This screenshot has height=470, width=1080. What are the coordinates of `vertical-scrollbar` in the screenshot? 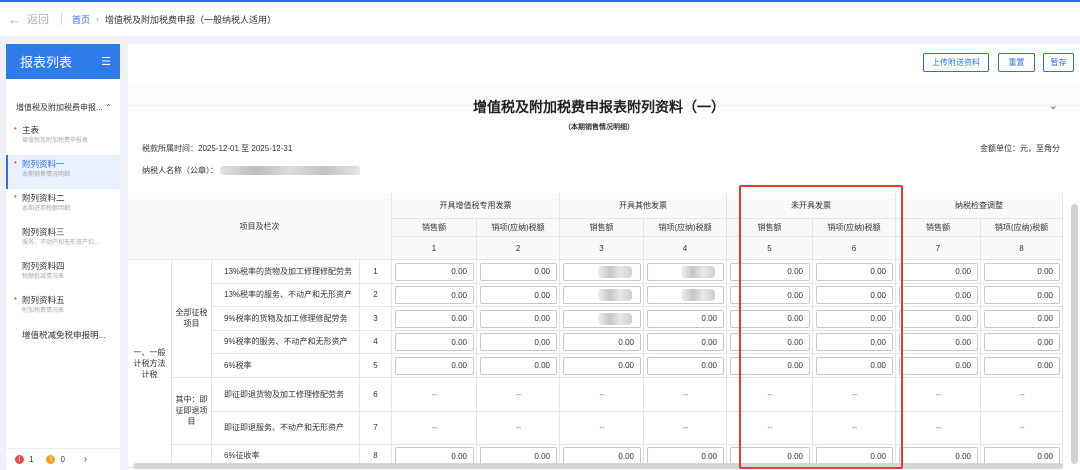 It's located at (1074, 334).